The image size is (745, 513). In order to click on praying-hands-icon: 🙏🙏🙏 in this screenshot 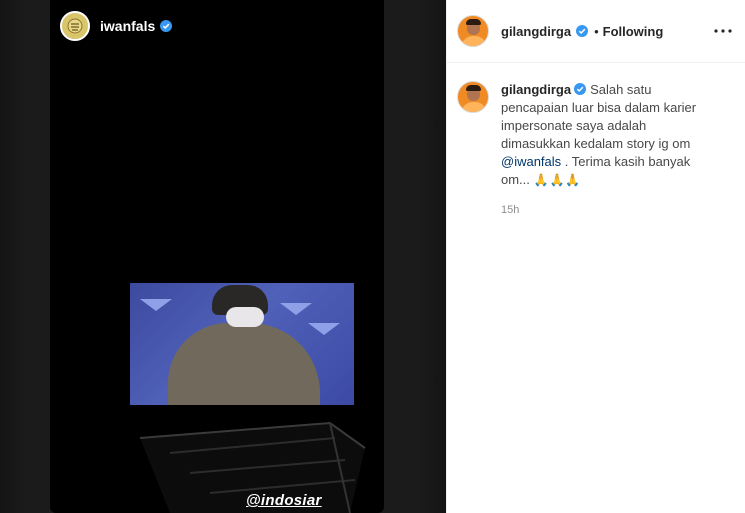, I will do `click(557, 180)`.